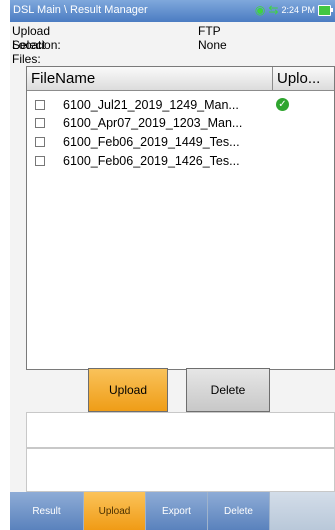  What do you see at coordinates (282, 104) in the screenshot?
I see `check-circle-icon: ✓` at bounding box center [282, 104].